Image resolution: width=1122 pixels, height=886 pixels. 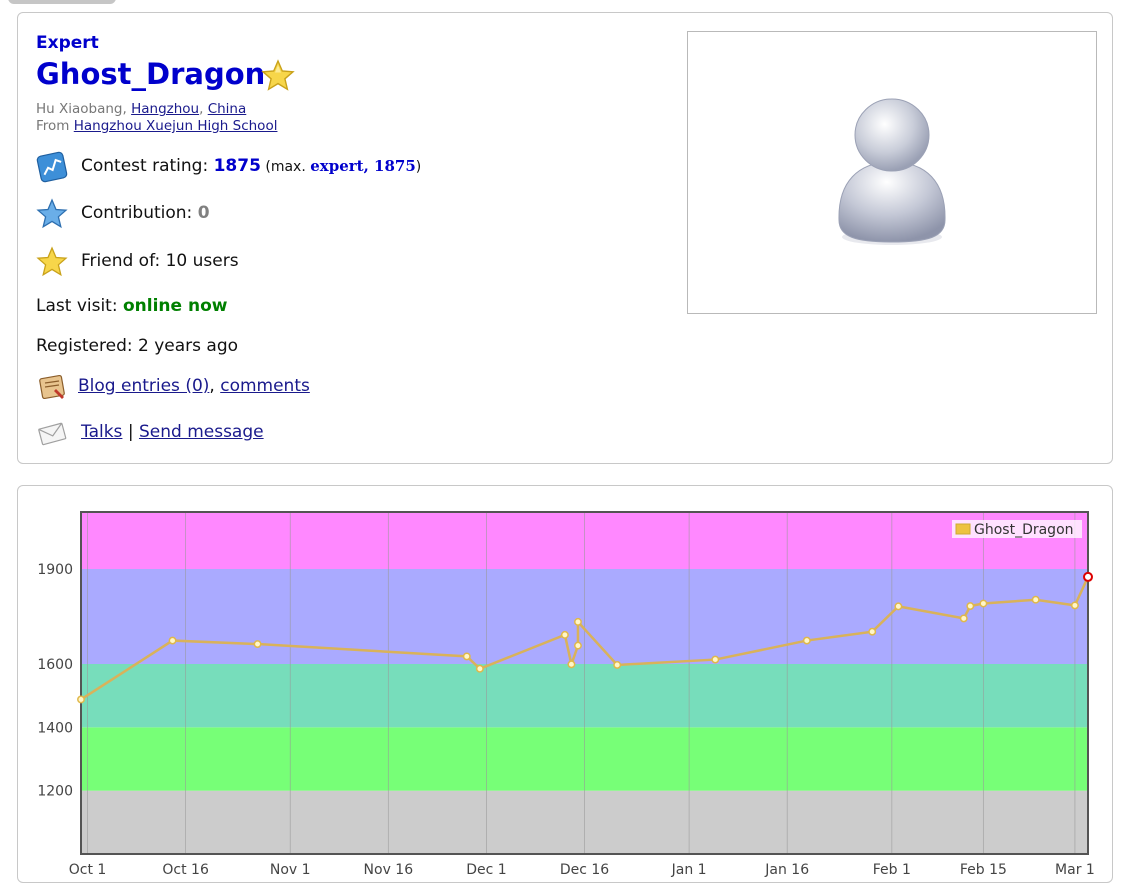 I want to click on x-tick-label: Oct 1, so click(x=88, y=870).